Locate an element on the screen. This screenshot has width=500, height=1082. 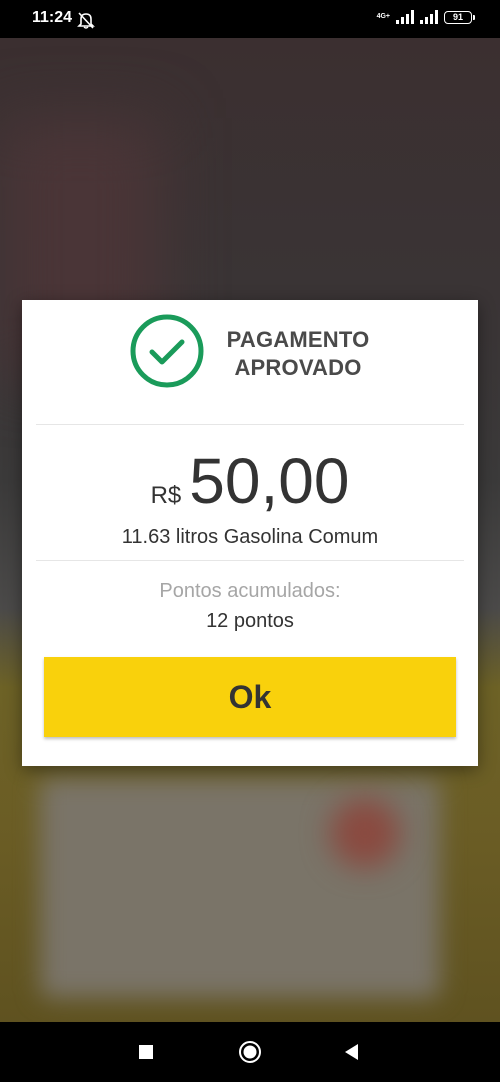
navigation-bar is located at coordinates (250, 1052).